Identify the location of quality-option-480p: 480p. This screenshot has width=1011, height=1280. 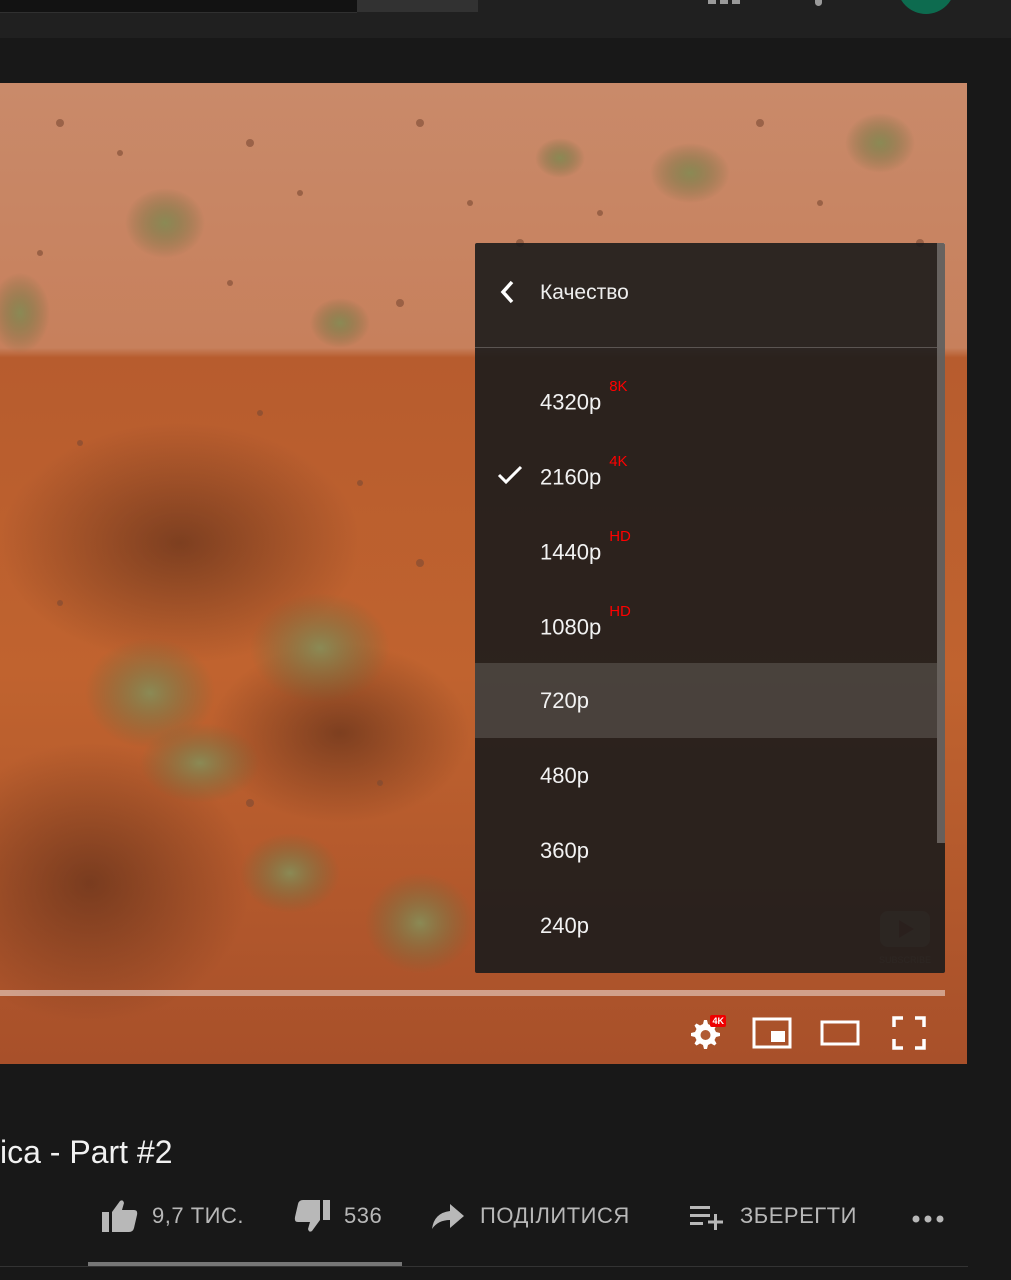
(706, 775).